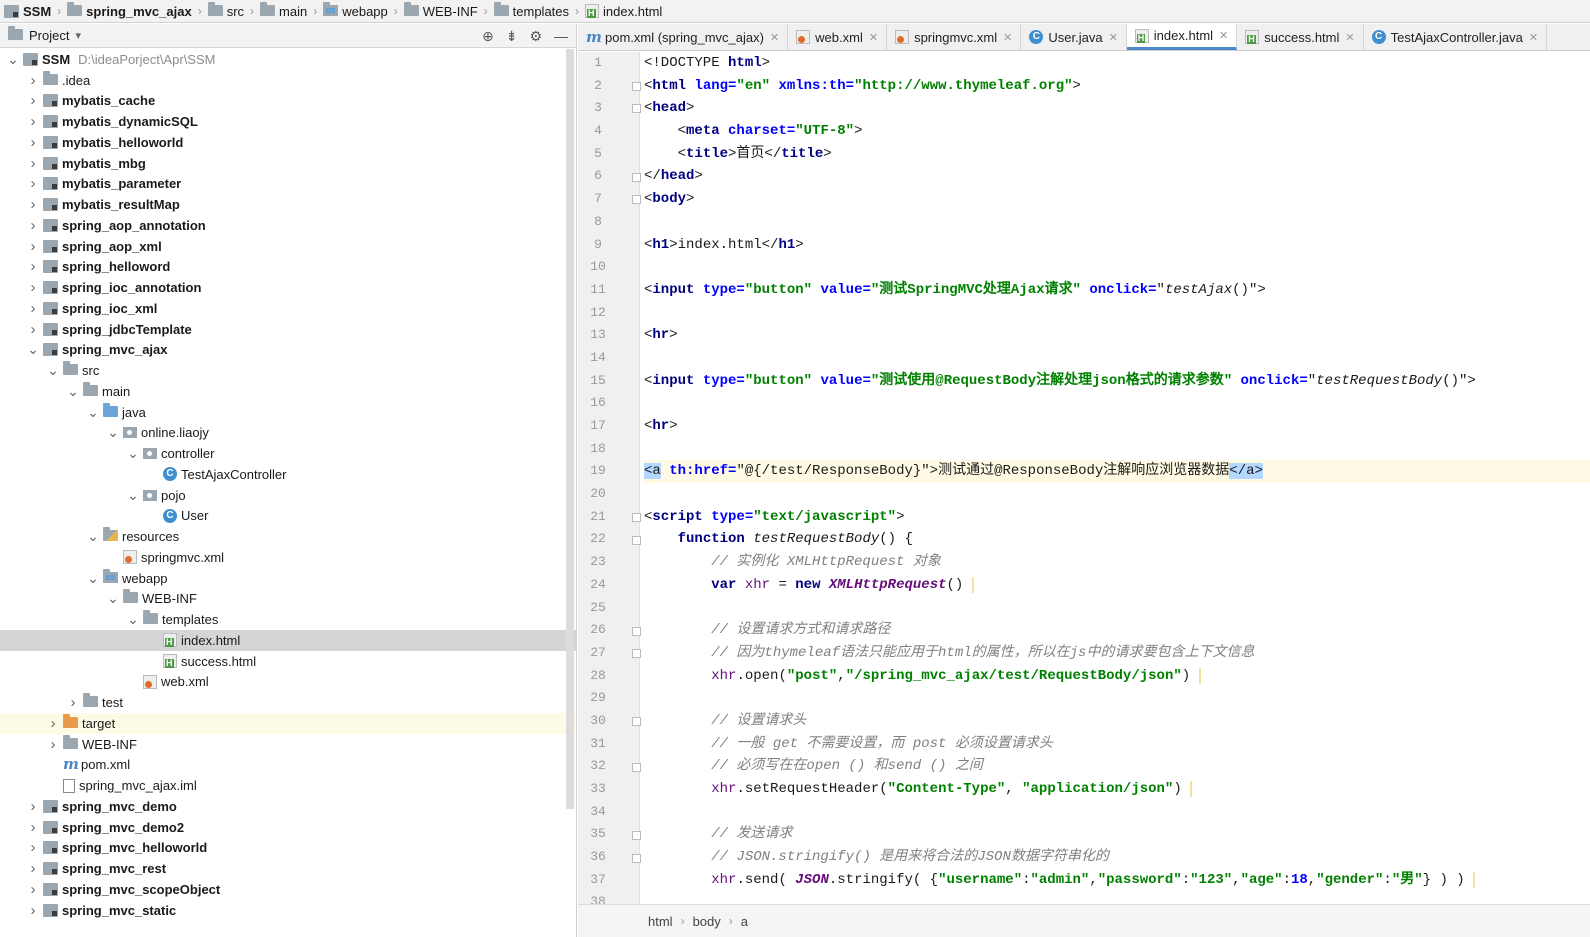 Image resolution: width=1590 pixels, height=937 pixels. What do you see at coordinates (1074, 37) in the screenshot?
I see `editor-tab: C User.java ✕` at bounding box center [1074, 37].